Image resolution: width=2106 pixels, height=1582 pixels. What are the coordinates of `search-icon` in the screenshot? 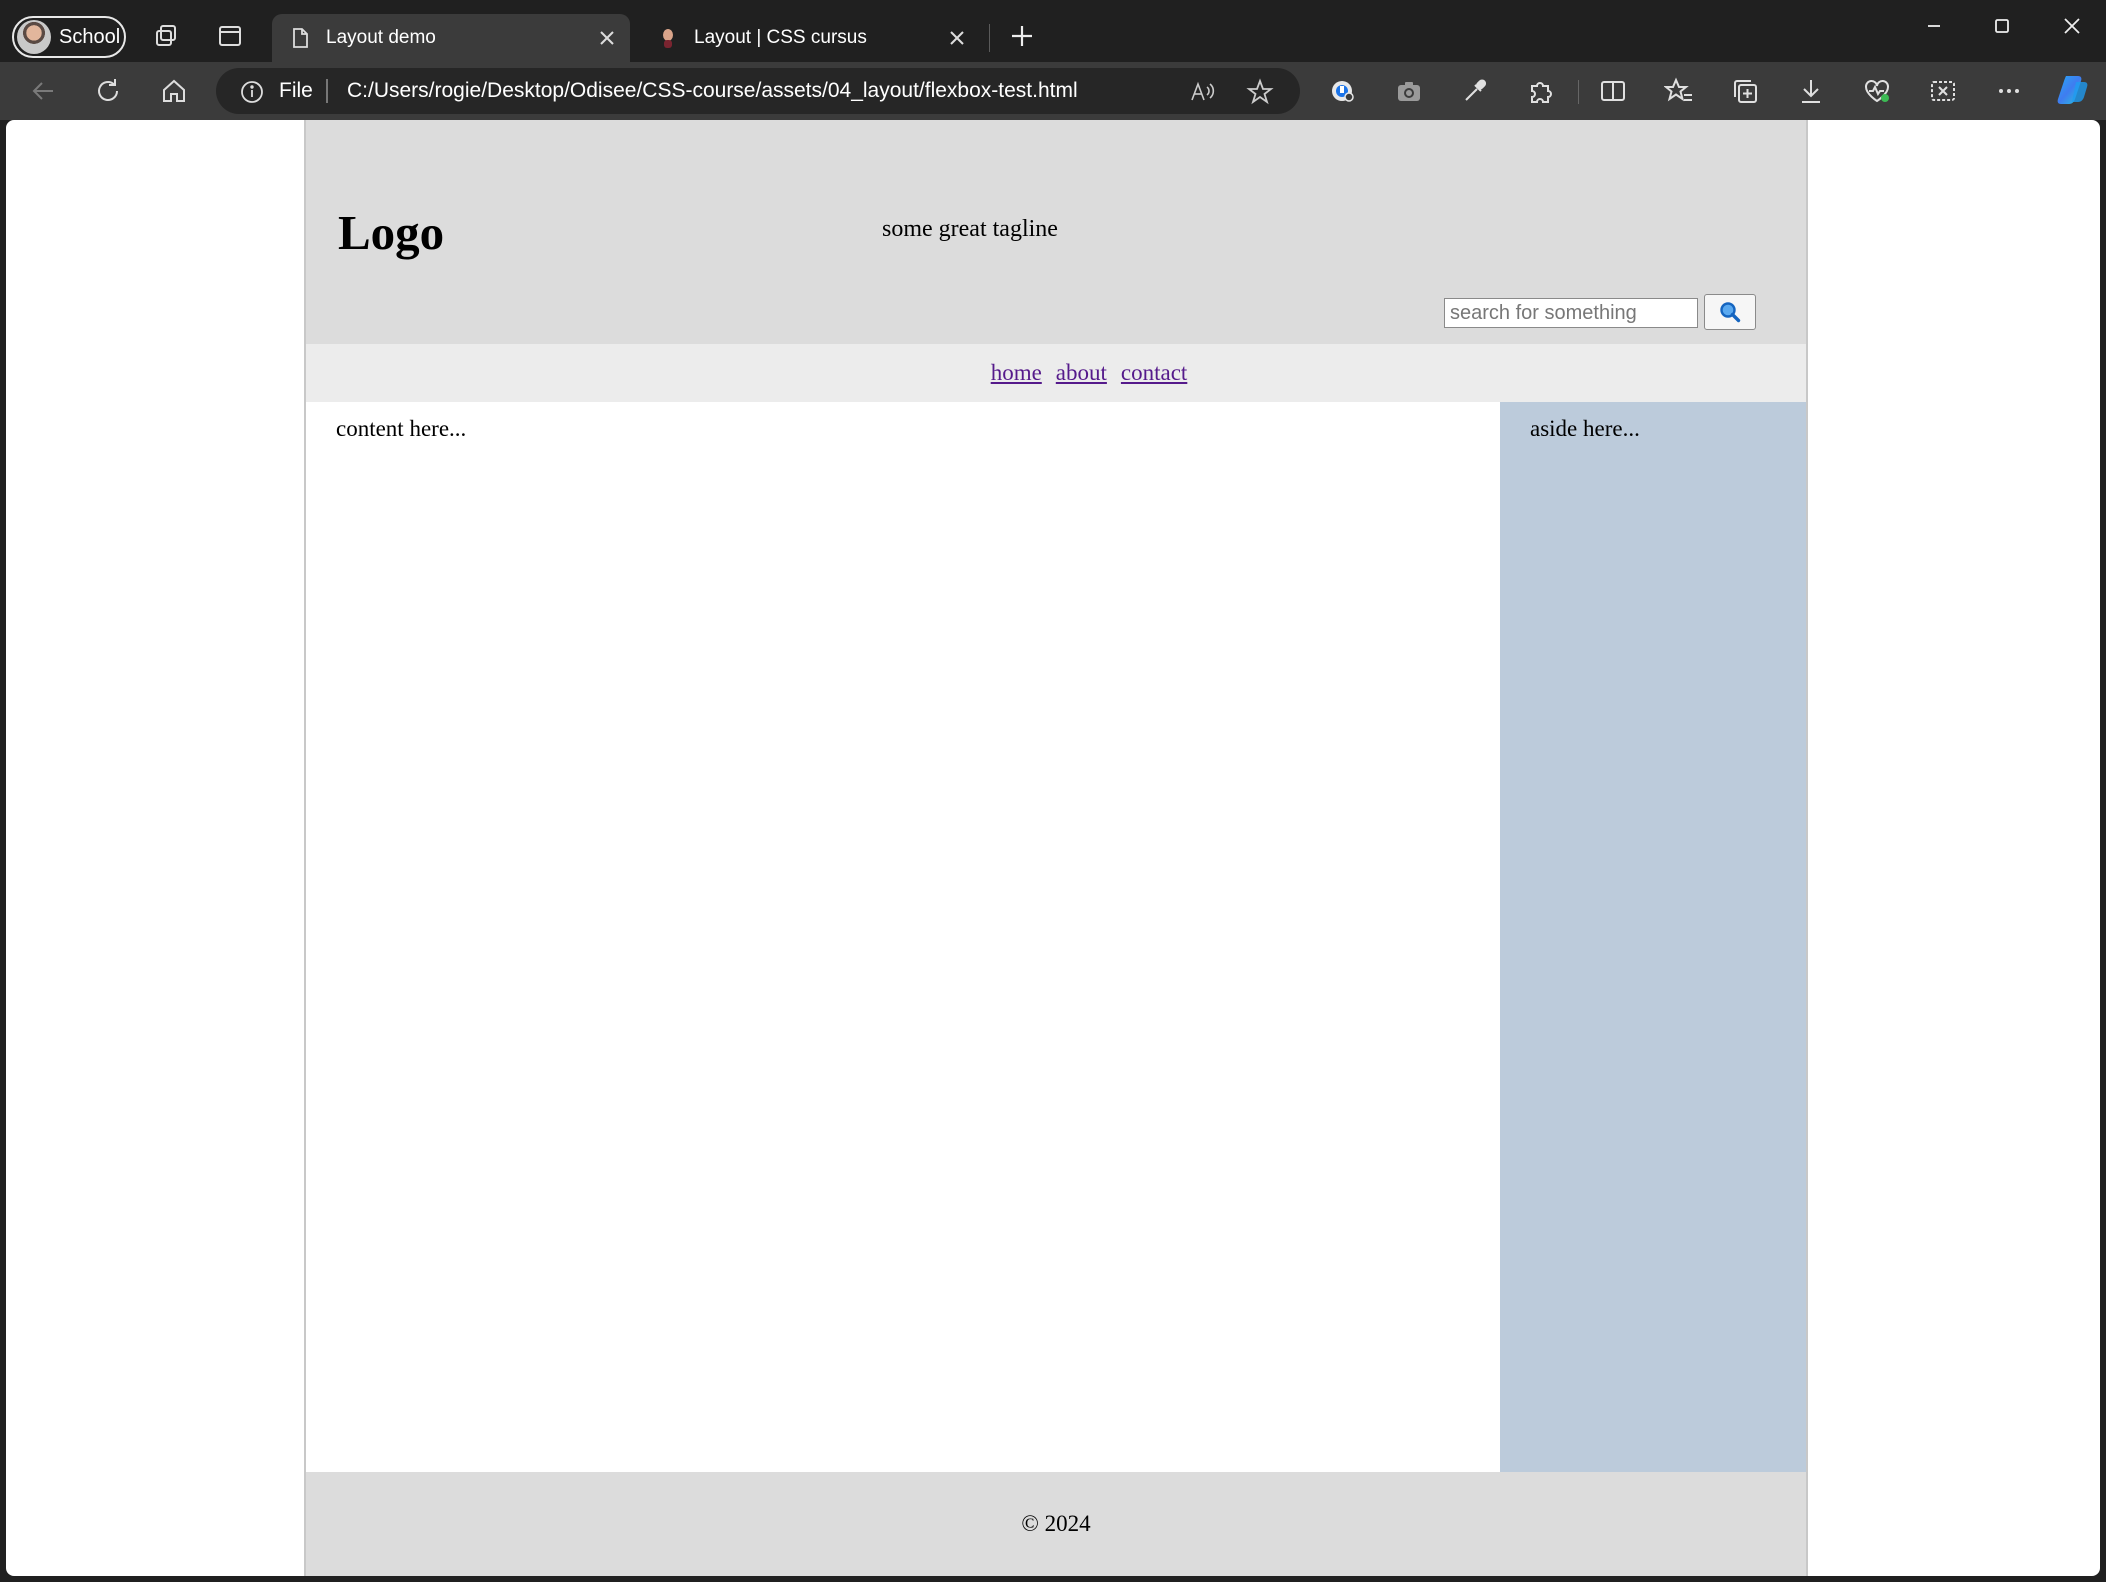 It's located at (1730, 312).